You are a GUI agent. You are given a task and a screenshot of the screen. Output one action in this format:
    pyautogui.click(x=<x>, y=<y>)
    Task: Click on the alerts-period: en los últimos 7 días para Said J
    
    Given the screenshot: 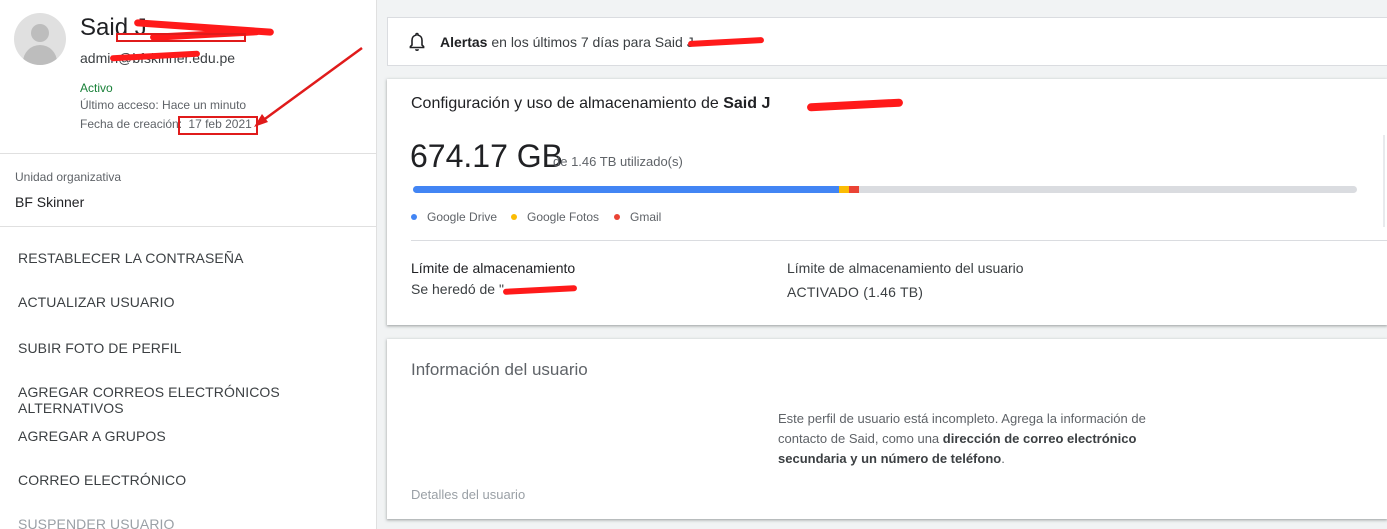 What is the action you would take?
    pyautogui.click(x=592, y=42)
    